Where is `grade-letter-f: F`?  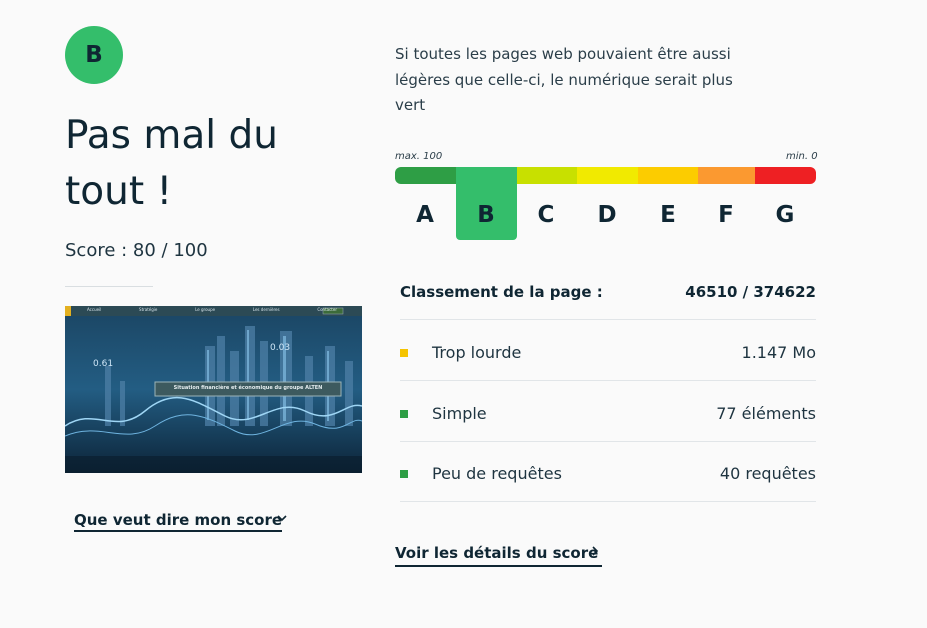
grade-letter-f: F is located at coordinates (726, 215).